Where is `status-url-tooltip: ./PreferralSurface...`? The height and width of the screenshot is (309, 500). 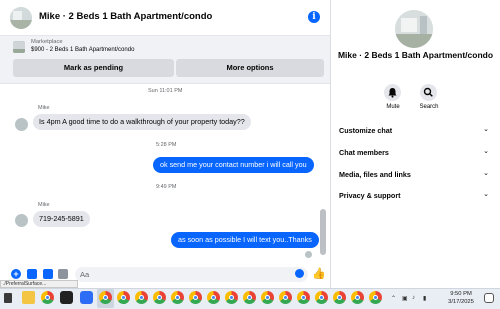
status-url-tooltip: ./PreferralSurface... is located at coordinates (39, 284).